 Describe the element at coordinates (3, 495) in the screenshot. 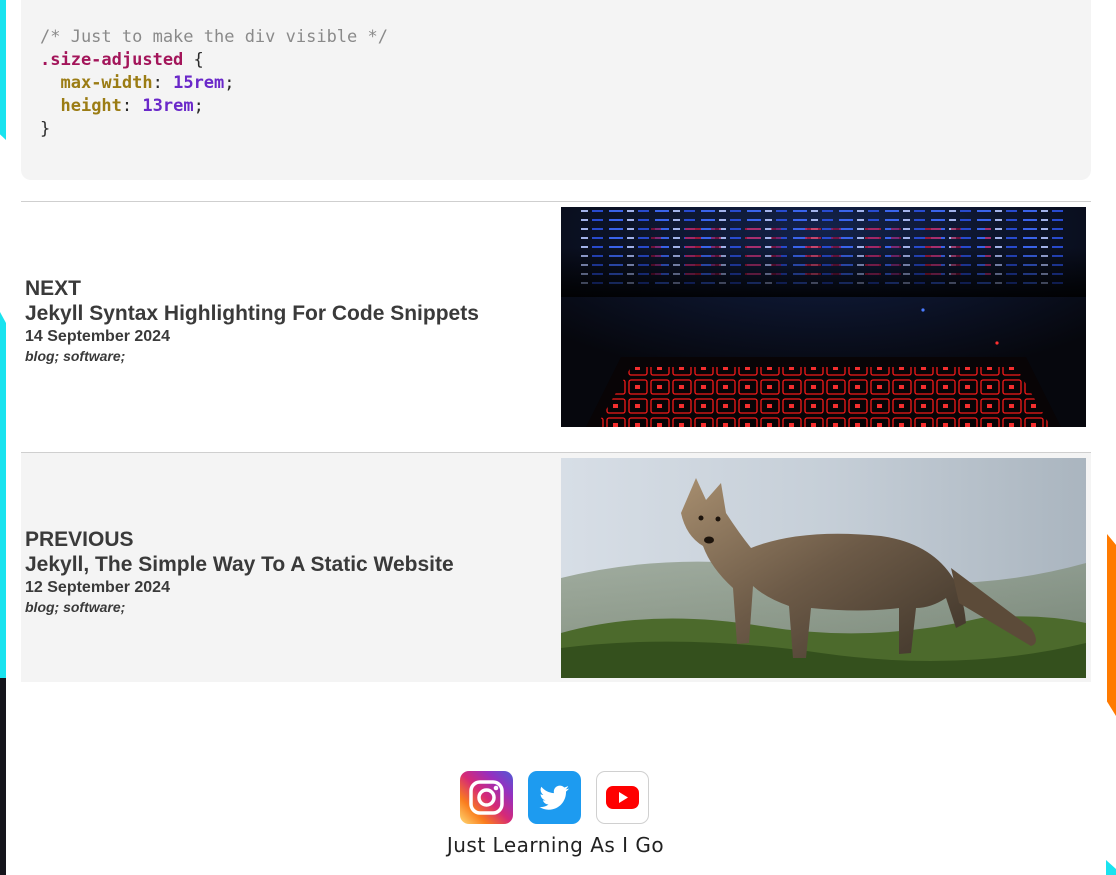

I see `decorative-edge-left-middle` at that location.